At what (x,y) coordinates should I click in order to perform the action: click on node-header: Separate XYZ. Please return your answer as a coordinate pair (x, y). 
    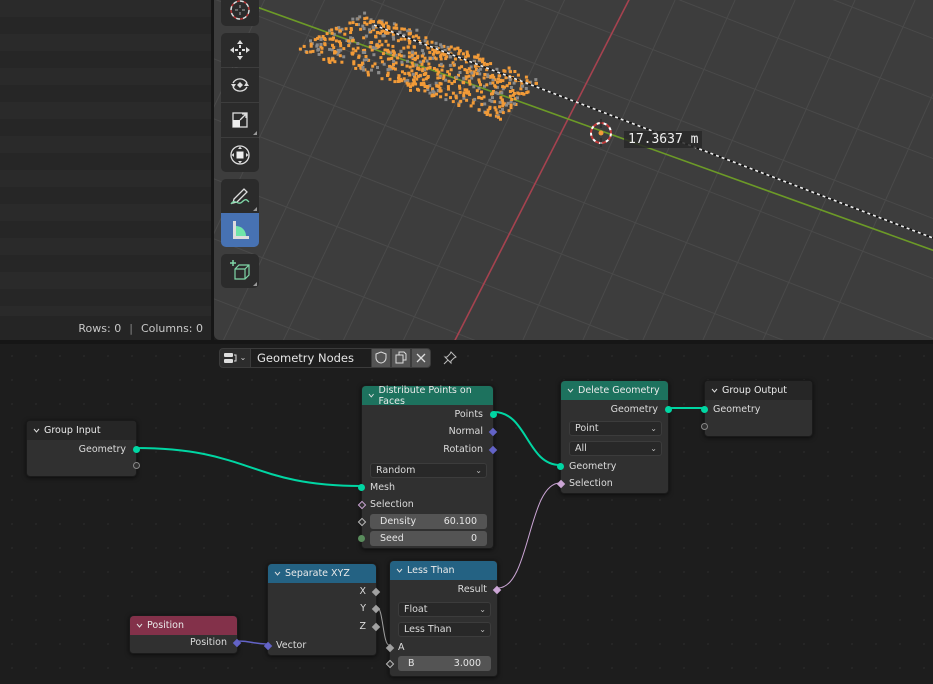
    Looking at the image, I should click on (322, 573).